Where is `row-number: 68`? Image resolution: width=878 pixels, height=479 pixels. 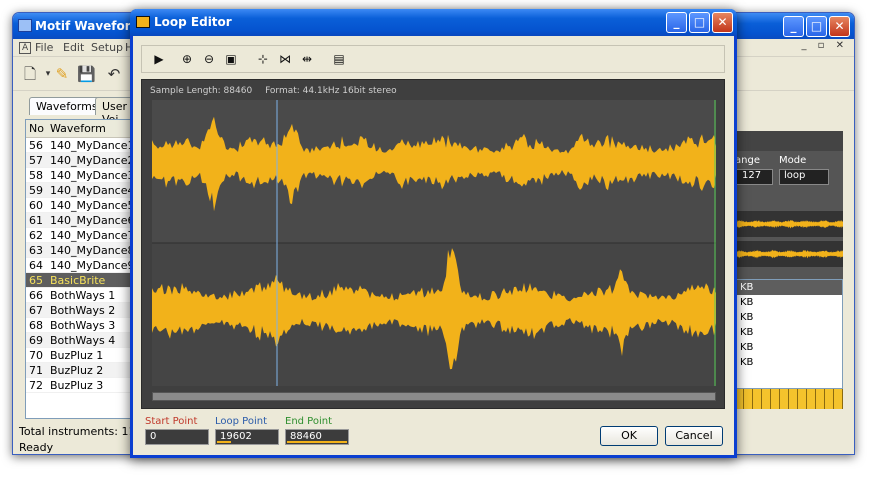
row-number: 68 is located at coordinates (36, 325).